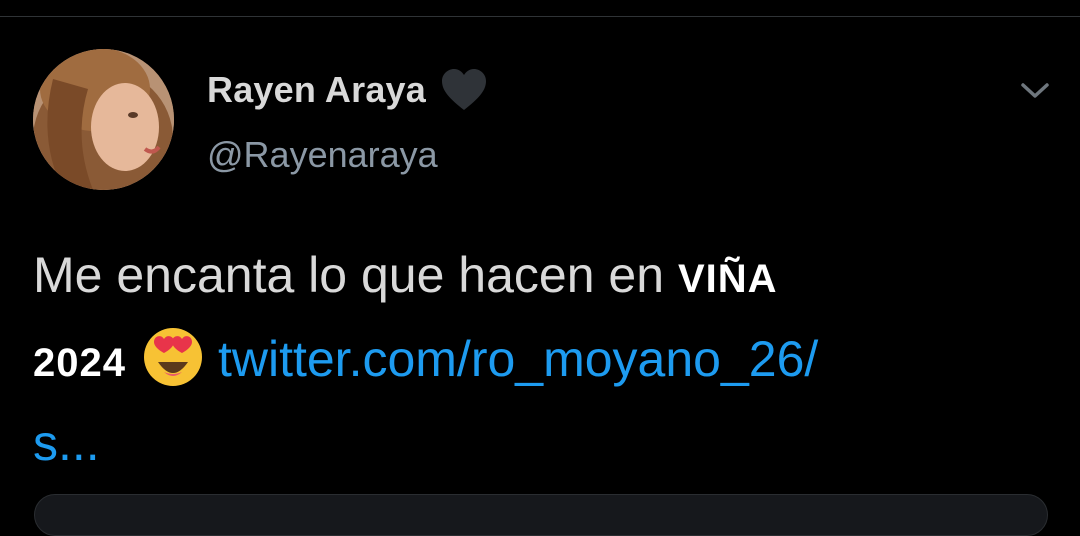 The height and width of the screenshot is (536, 1080). Describe the element at coordinates (727, 279) in the screenshot. I see `overlay-word-vina: VIÑA` at that location.